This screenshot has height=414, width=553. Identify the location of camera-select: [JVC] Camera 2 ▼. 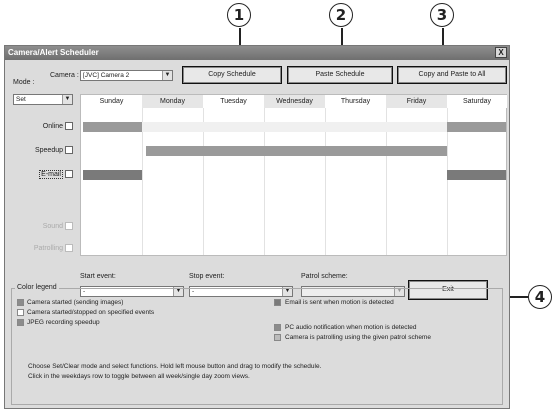
(126, 75).